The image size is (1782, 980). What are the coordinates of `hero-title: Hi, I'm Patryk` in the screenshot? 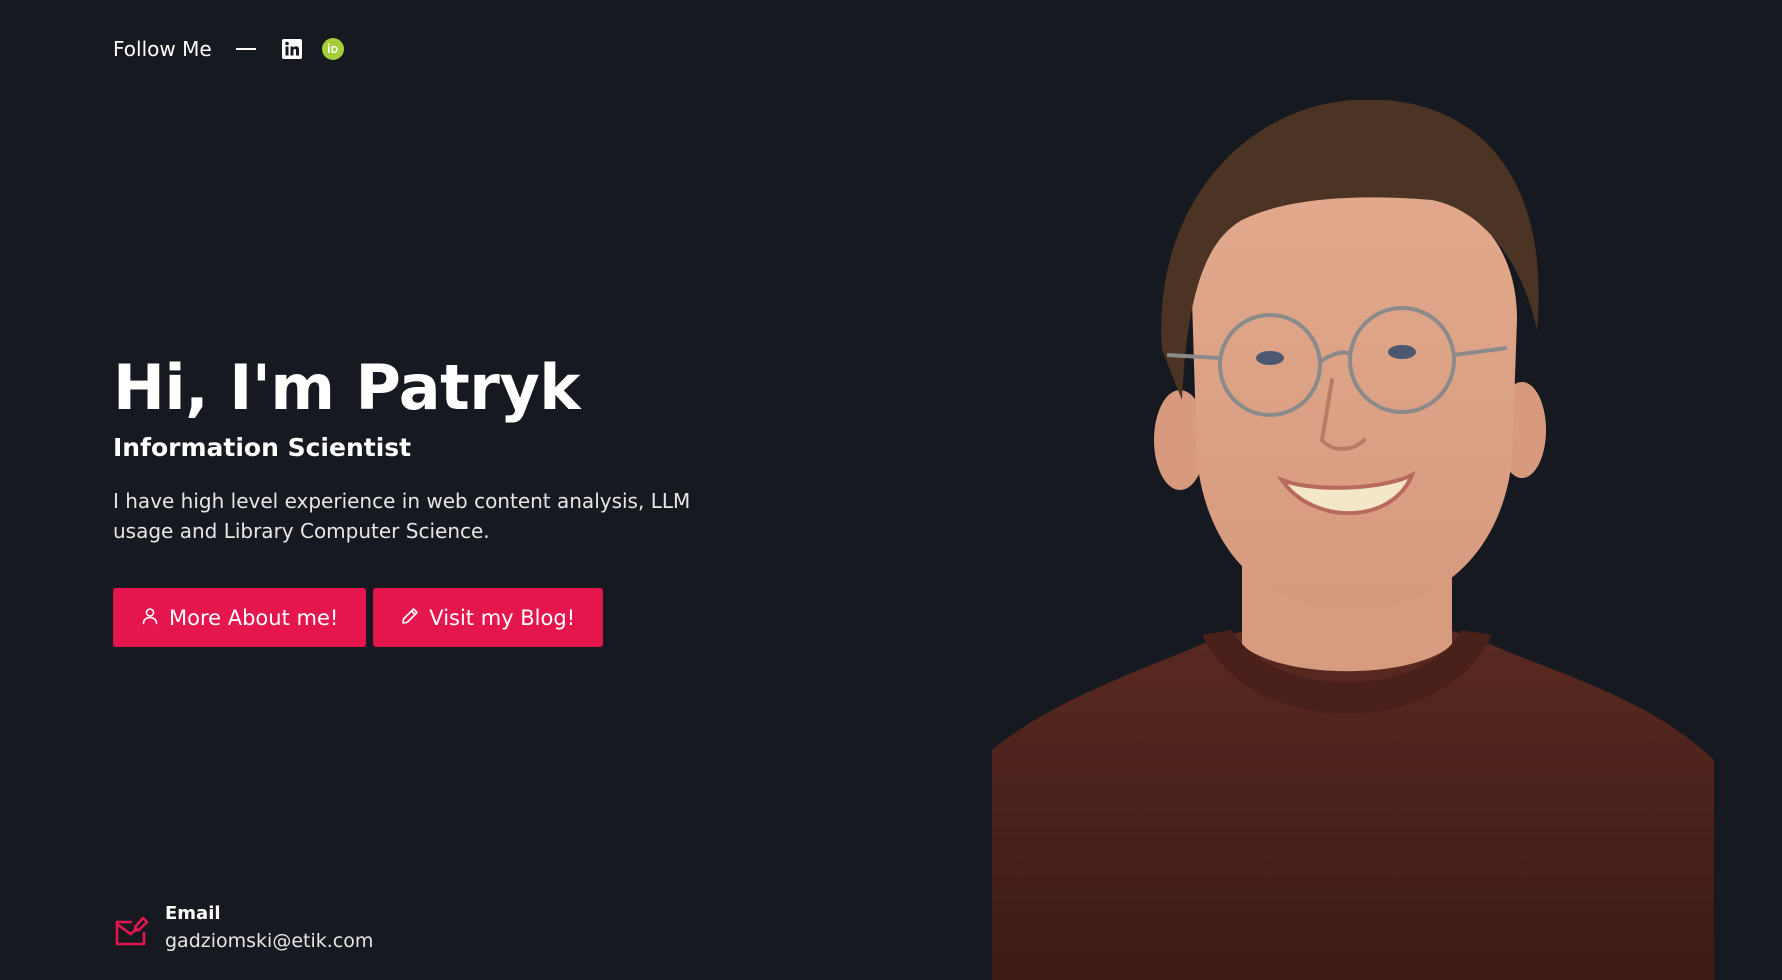 It's located at (347, 387).